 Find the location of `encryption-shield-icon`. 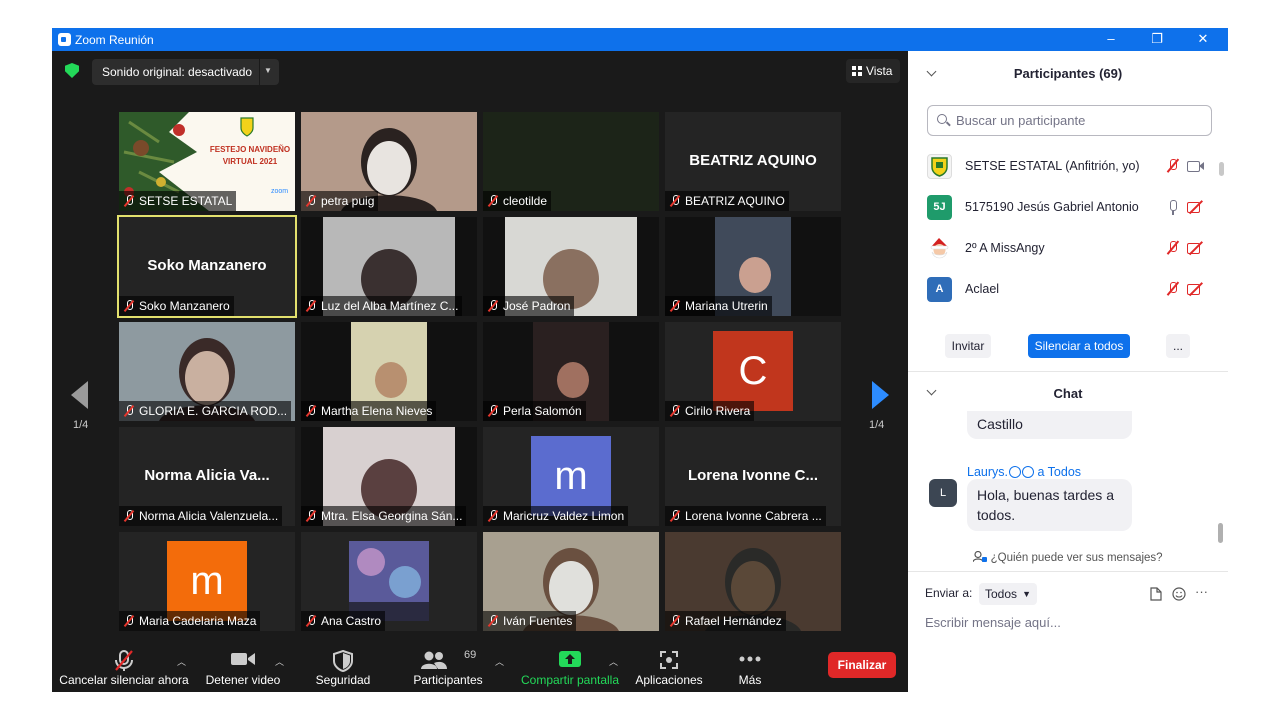

encryption-shield-icon is located at coordinates (72, 70).